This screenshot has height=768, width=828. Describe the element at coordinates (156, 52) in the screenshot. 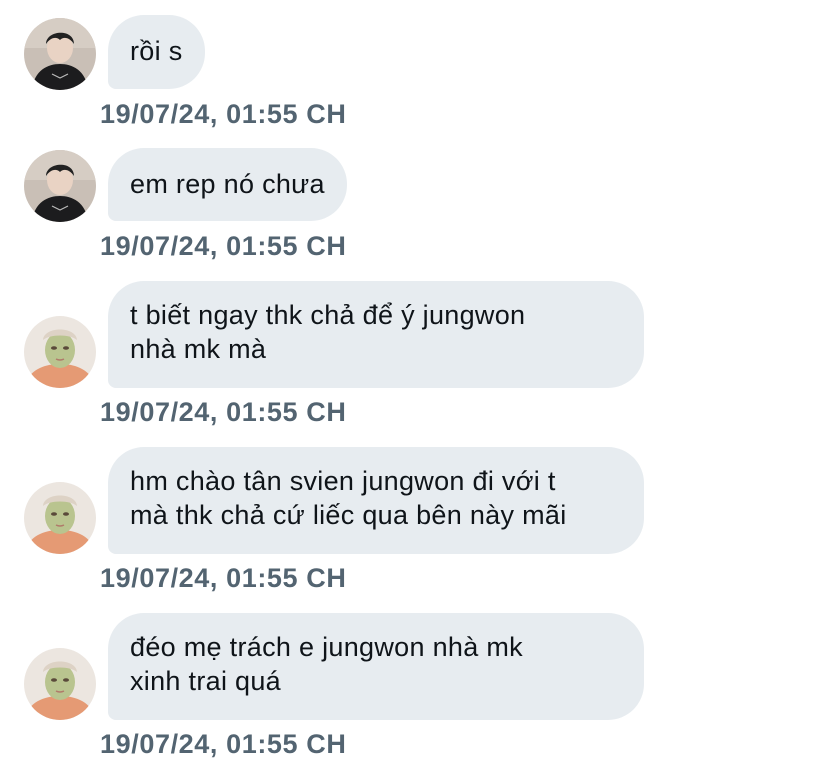

I see `message-bubble: rồi s` at that location.